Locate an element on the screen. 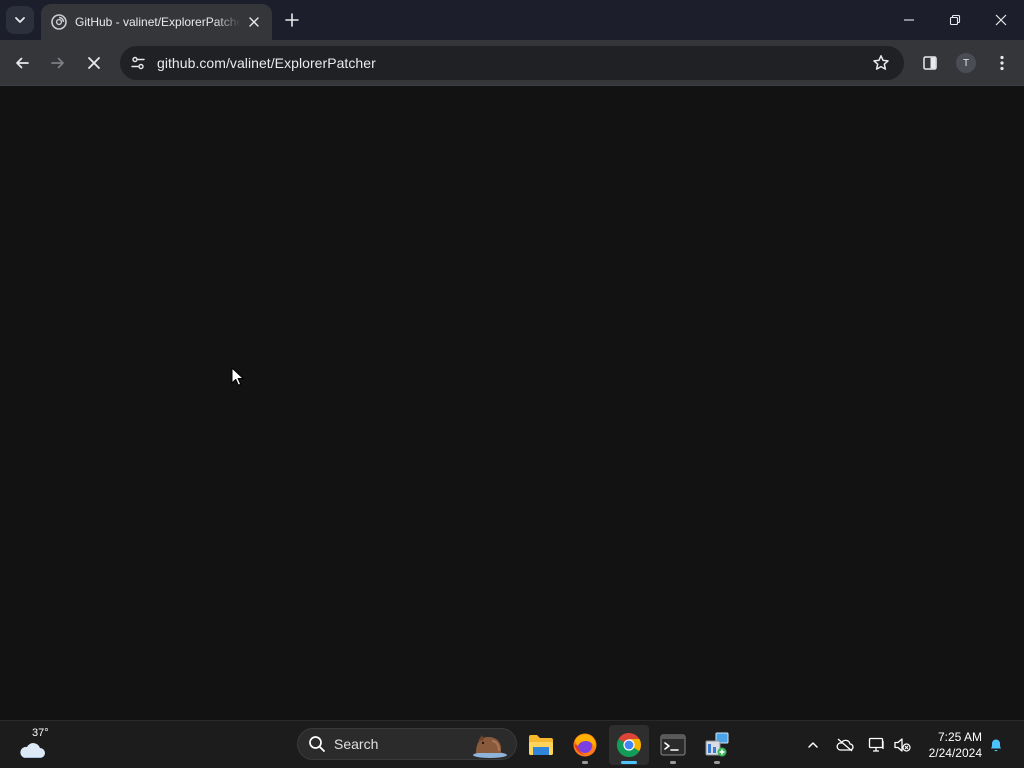 The image size is (1024, 768). network-icon is located at coordinates (876, 744).